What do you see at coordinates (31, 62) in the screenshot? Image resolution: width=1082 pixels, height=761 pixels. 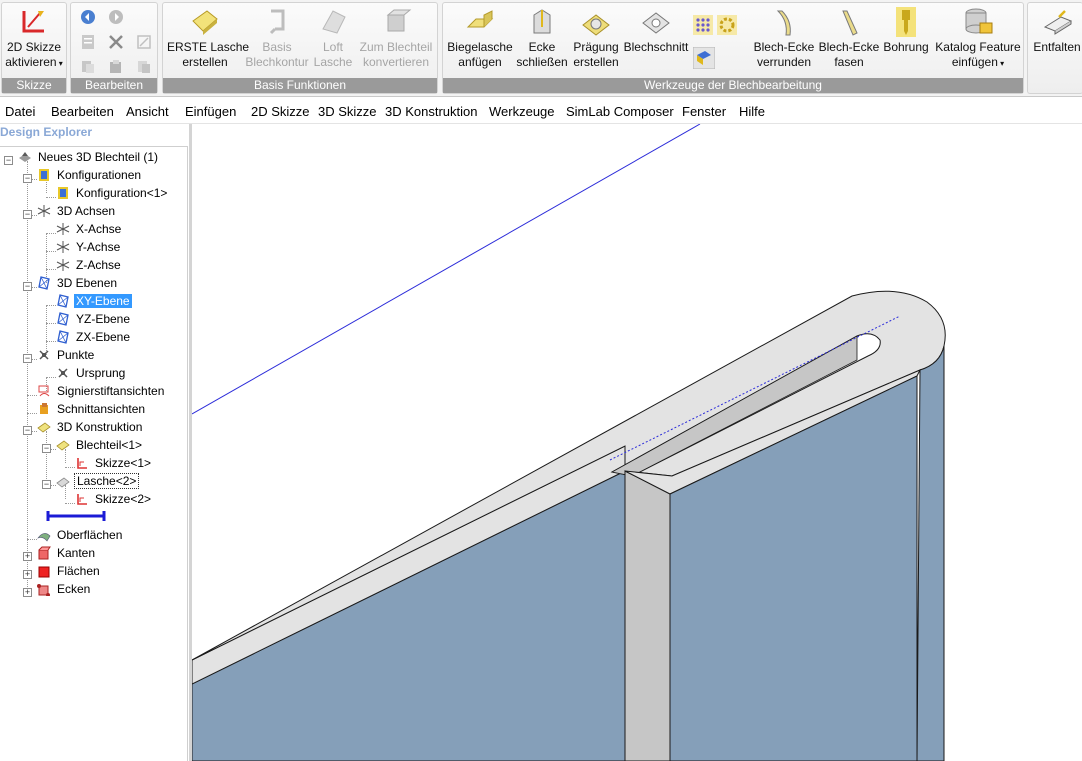 I see `aktivieren-label: aktivieren` at bounding box center [31, 62].